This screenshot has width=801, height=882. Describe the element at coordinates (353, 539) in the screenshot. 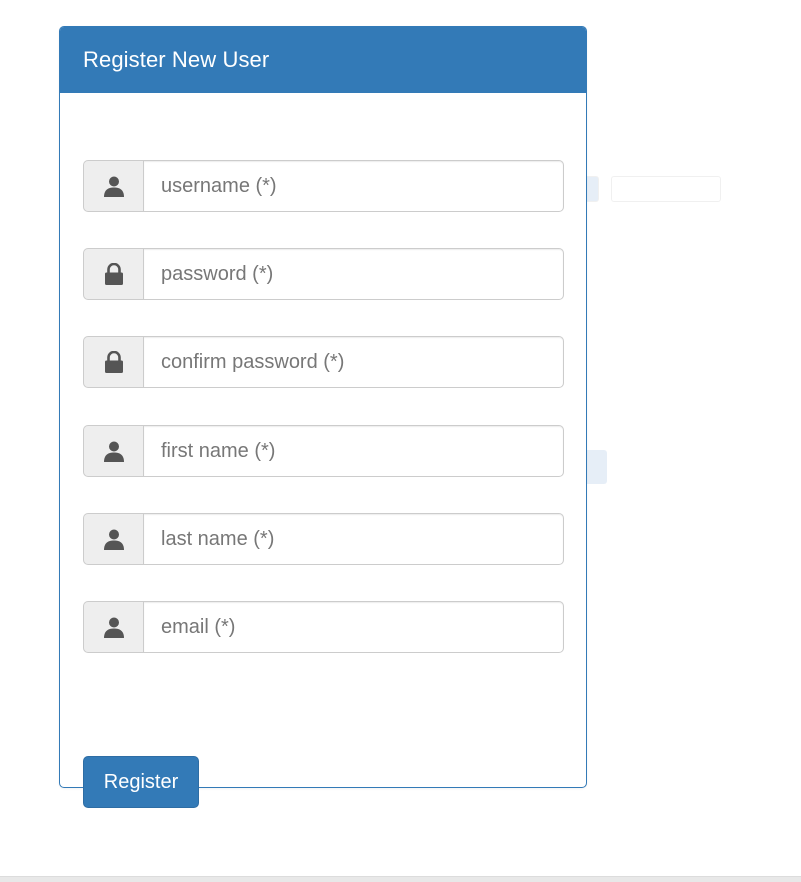

I see `last-name-input` at that location.